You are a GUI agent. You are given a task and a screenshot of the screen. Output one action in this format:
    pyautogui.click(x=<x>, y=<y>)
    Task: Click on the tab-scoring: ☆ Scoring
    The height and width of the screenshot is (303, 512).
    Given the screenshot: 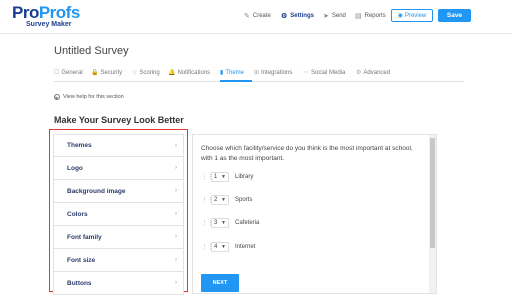 What is the action you would take?
    pyautogui.click(x=146, y=73)
    